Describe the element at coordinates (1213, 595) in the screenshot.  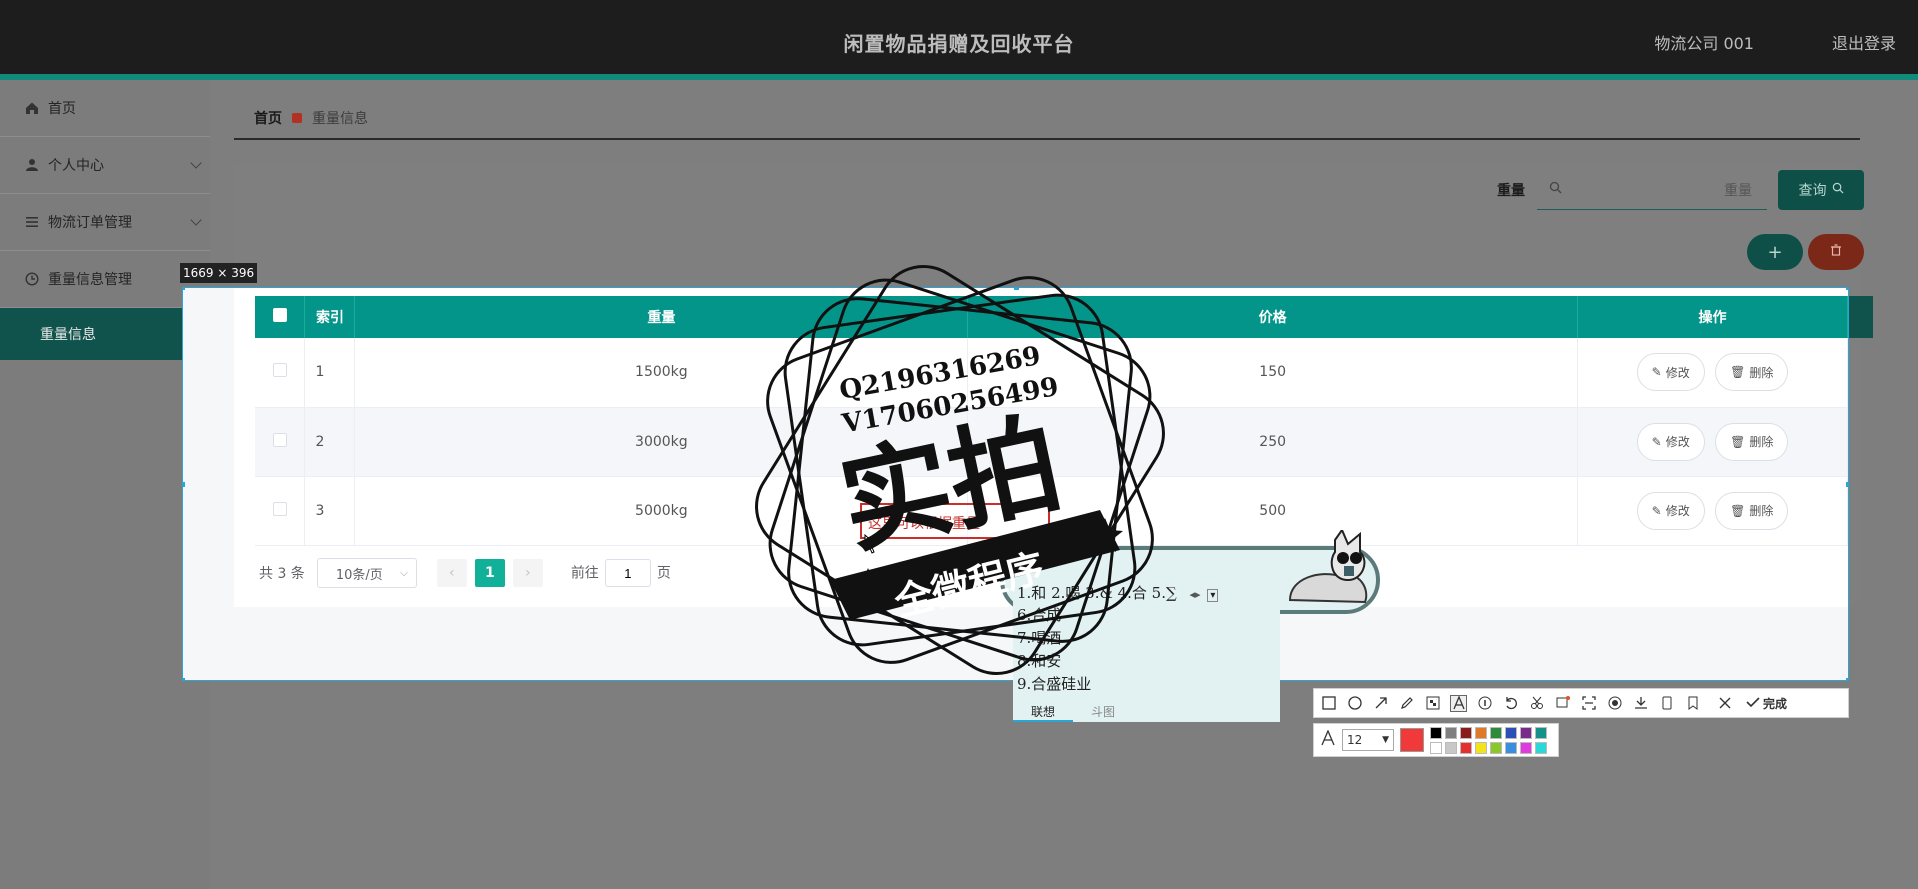
I see `ime-expand-icon: ▾` at that location.